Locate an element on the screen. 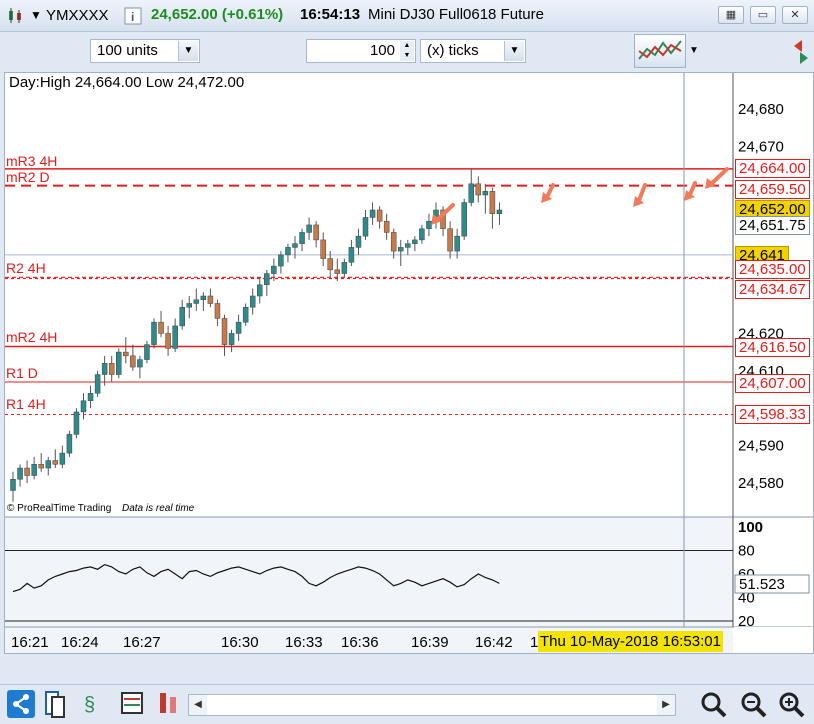 The image size is (814, 724). time-scrollbar: ◀ ▶ is located at coordinates (432, 705).